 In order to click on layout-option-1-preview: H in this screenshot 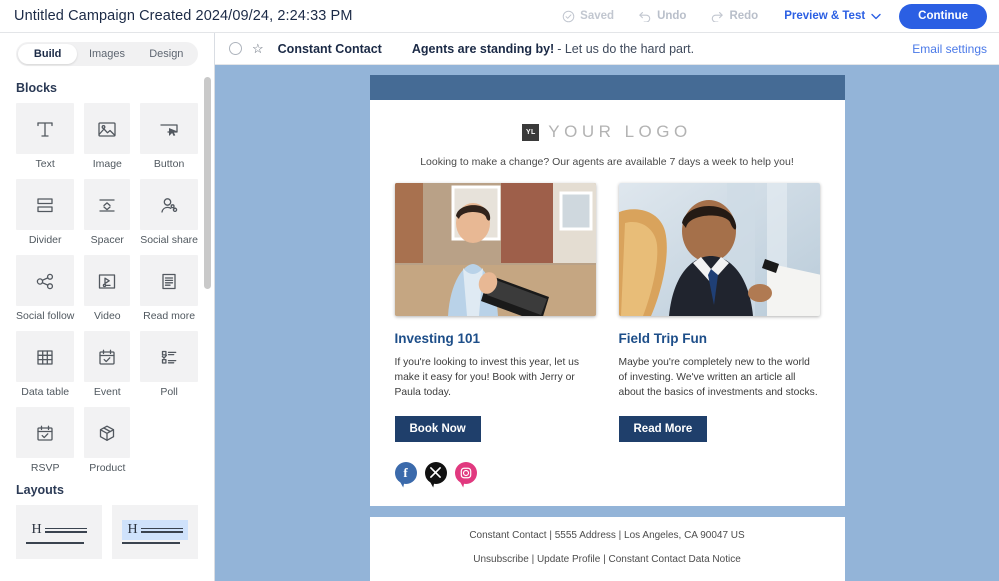, I will do `click(58, 530)`.